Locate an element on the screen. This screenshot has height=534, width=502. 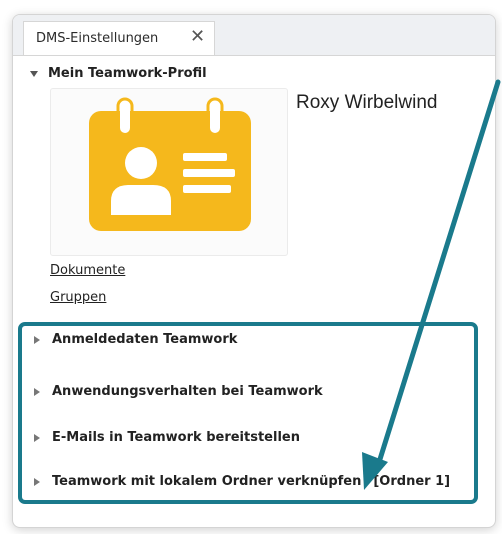
section-label: E-Mails in Teamwork bereitstellen is located at coordinates (176, 437).